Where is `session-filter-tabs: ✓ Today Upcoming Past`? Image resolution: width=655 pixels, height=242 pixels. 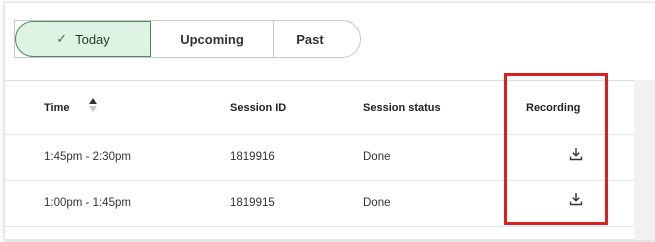 session-filter-tabs: ✓ Today Upcoming Past is located at coordinates (187, 39).